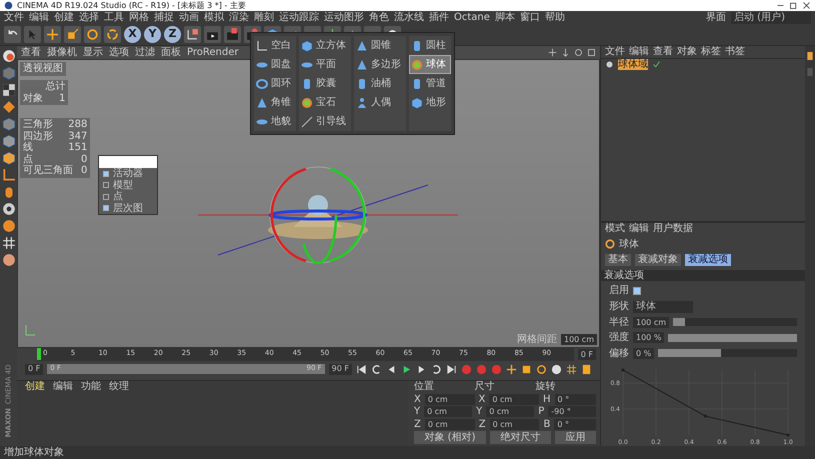 The width and height of the screenshot is (815, 459). I want to click on menu-item: 选择, so click(89, 18).